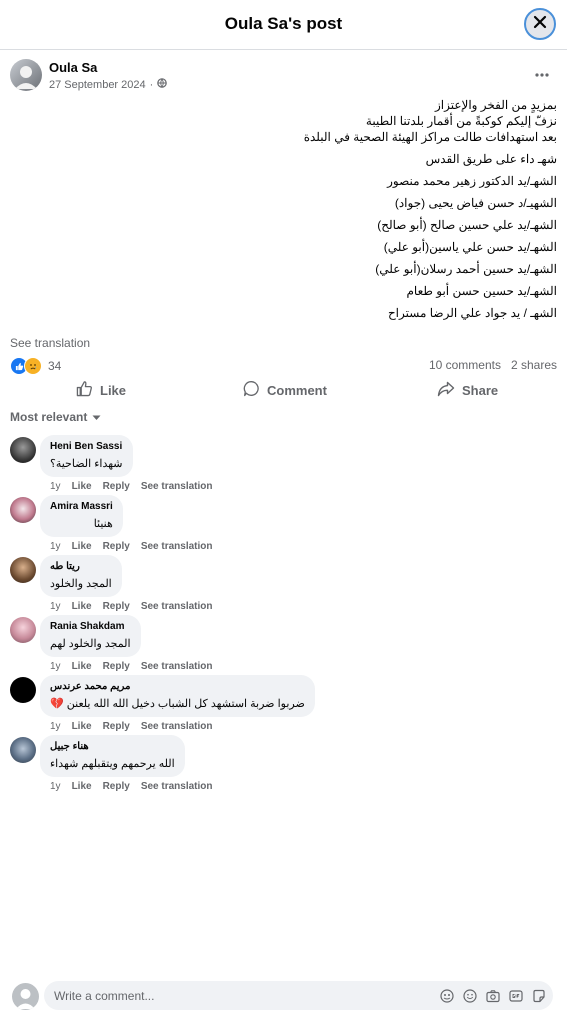 The image size is (567, 1024). What do you see at coordinates (113, 390) in the screenshot?
I see `like-label: Like` at bounding box center [113, 390].